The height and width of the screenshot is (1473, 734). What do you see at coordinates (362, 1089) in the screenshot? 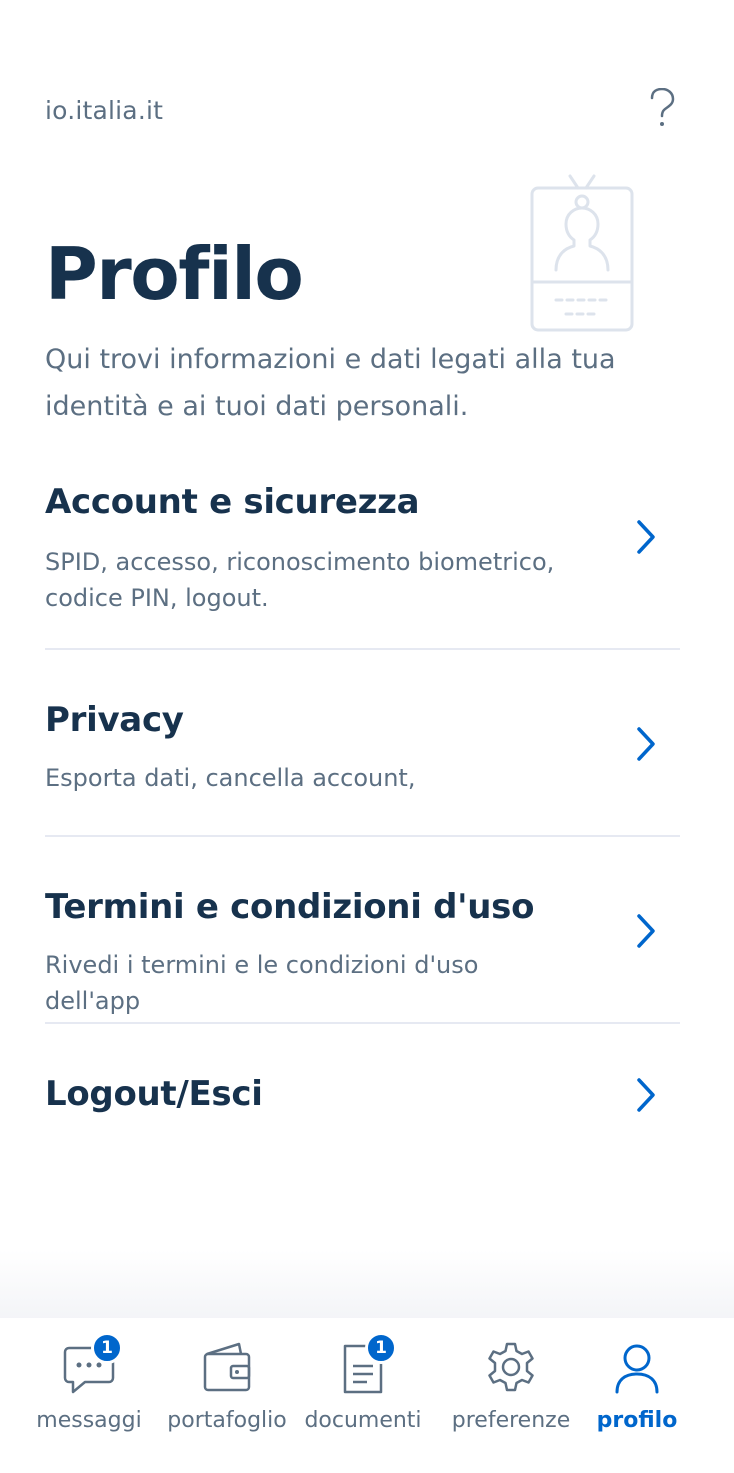
I see `list-item-logout: Logout/Esci` at bounding box center [362, 1089].